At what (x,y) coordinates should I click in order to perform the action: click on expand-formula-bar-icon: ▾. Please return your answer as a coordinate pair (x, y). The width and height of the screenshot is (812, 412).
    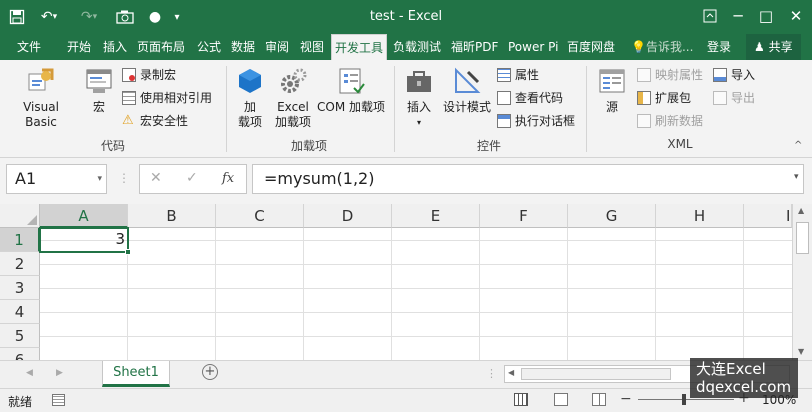
    Looking at the image, I should click on (796, 177).